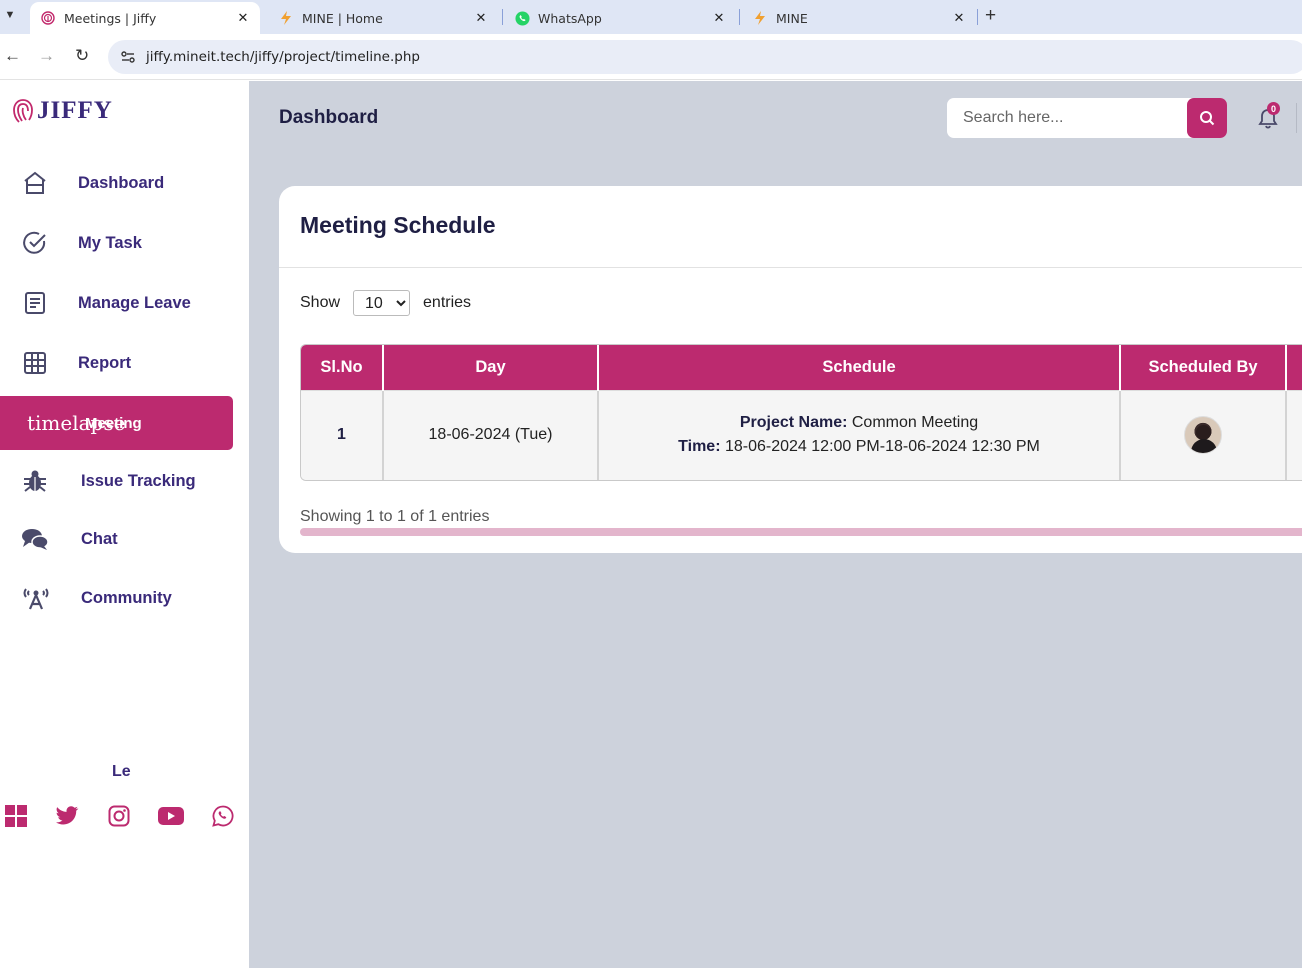  What do you see at coordinates (35, 303) in the screenshot?
I see `document-icon` at bounding box center [35, 303].